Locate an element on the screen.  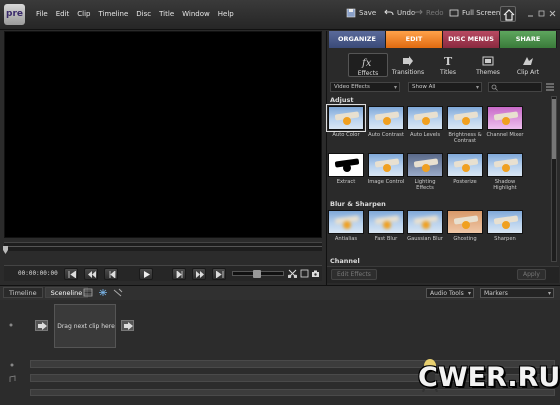
effect-label: Lighting Effects is located at coordinates (425, 185).